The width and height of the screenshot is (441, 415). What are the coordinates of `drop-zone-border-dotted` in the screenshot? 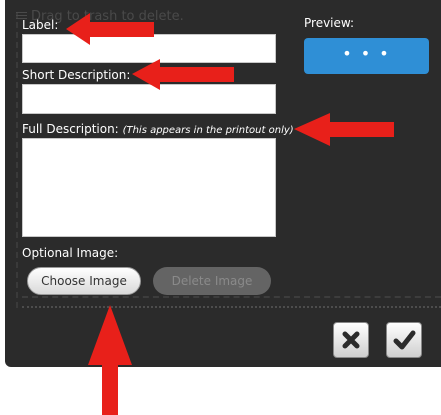 It's located at (231, 307).